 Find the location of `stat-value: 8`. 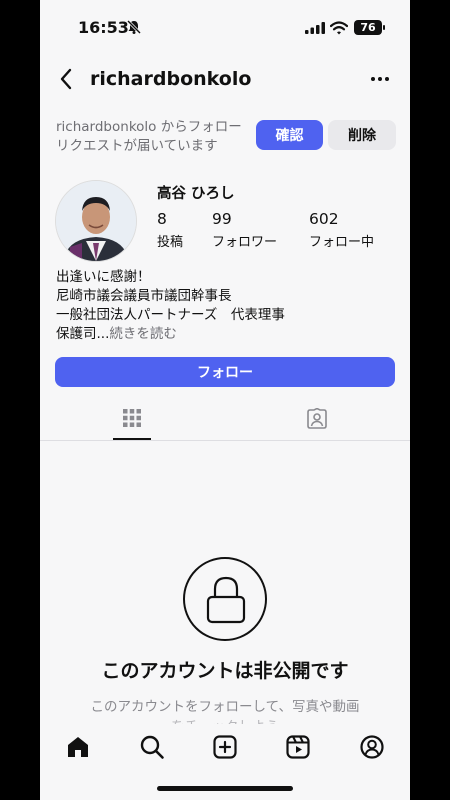

stat-value: 8 is located at coordinates (162, 219).